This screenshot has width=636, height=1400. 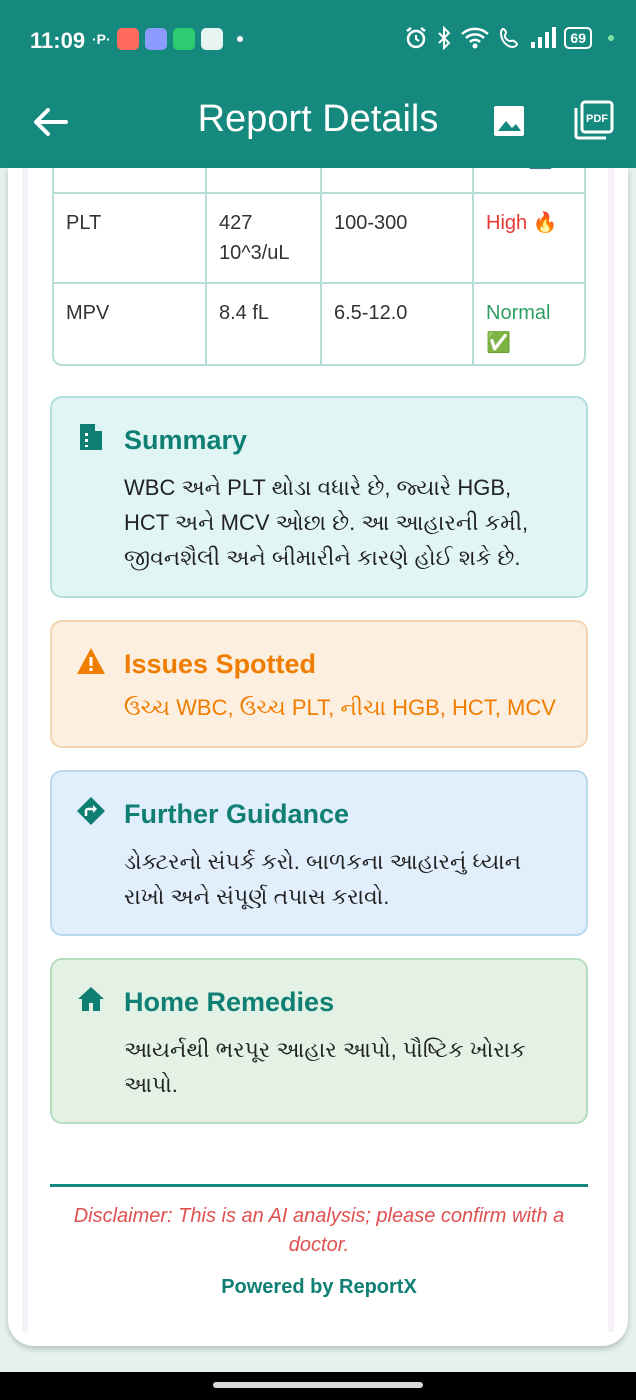 I want to click on app-bar: Report Details PDF, so click(x=318, y=124).